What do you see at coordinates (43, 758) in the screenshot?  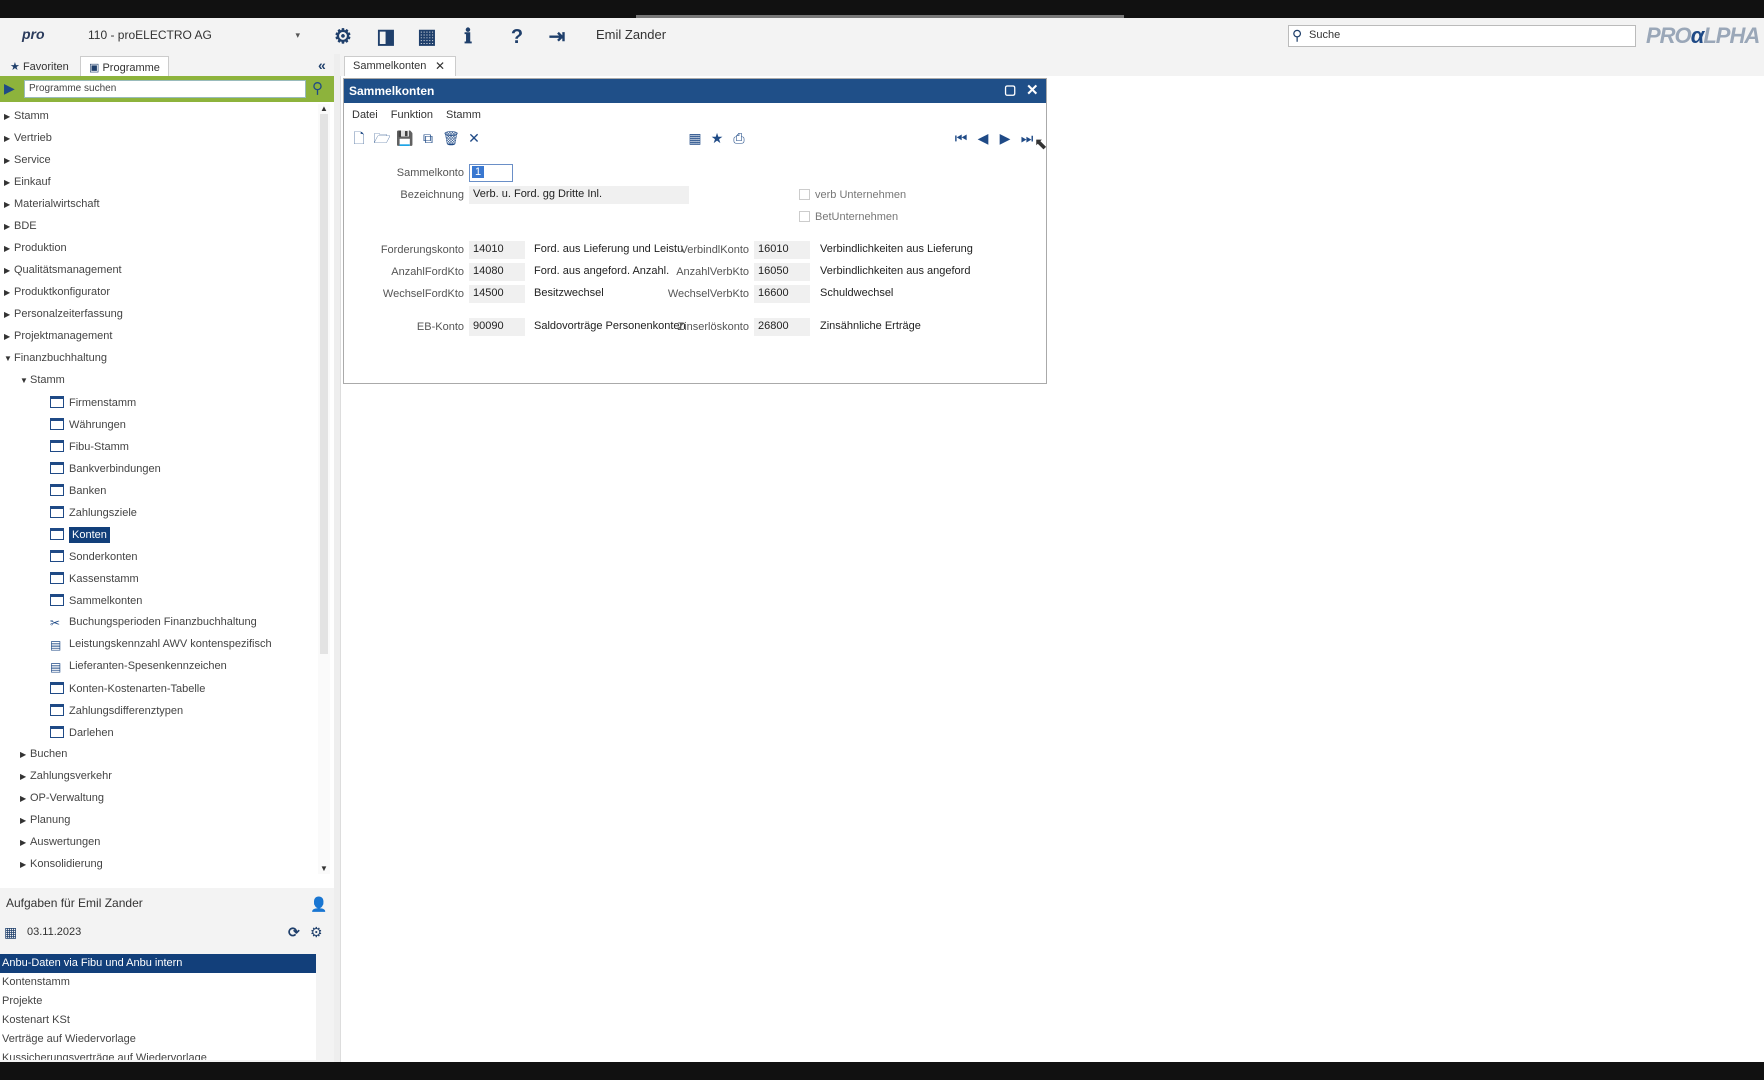 I see `tree-item-buchen: ▶ Buchen` at bounding box center [43, 758].